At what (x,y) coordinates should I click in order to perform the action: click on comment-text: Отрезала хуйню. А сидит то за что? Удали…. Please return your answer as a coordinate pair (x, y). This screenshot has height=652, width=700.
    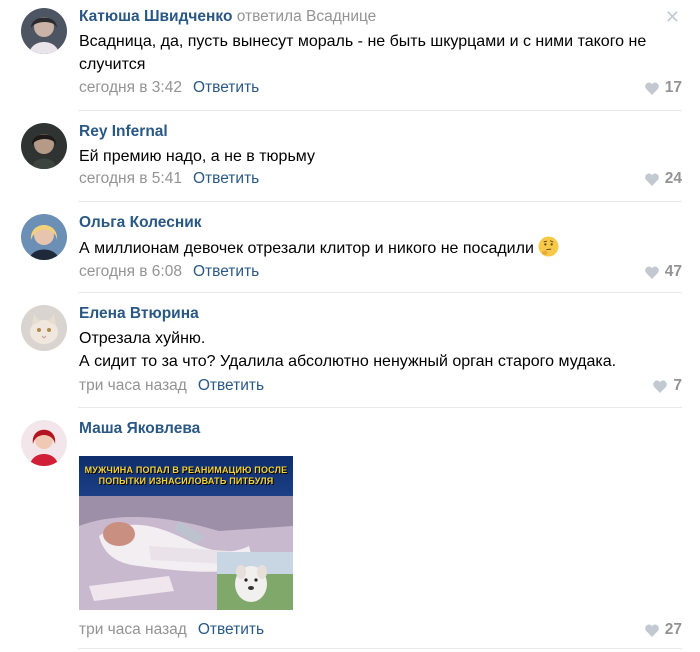
    Looking at the image, I should click on (380, 350).